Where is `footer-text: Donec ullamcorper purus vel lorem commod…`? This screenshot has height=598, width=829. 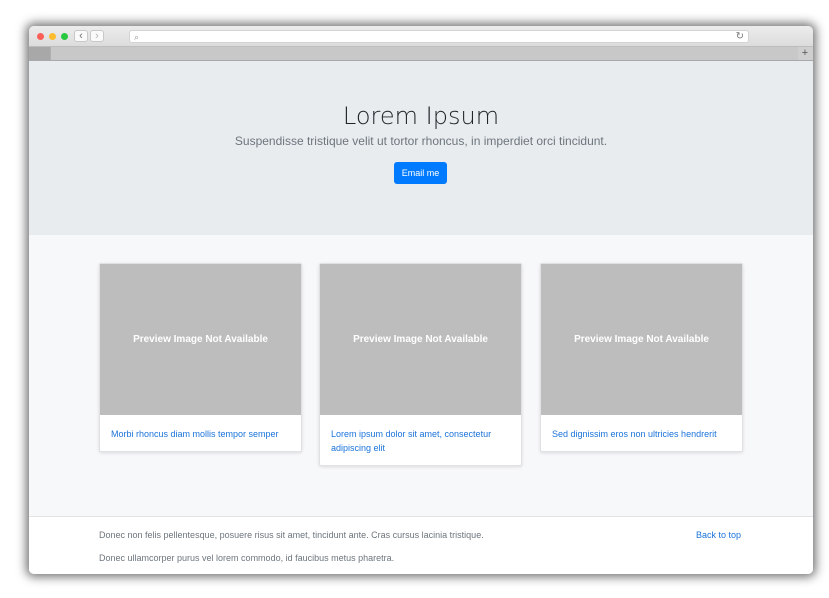 footer-text: Donec ullamcorper purus vel lorem commod… is located at coordinates (247, 558).